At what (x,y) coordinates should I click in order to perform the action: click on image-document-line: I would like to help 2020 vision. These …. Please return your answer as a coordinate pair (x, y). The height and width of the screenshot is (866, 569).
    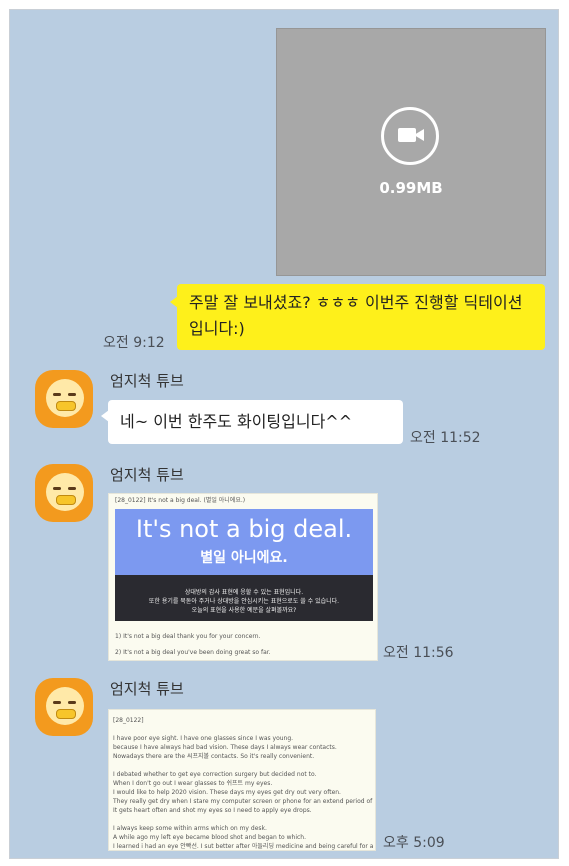
    Looking at the image, I should click on (227, 792).